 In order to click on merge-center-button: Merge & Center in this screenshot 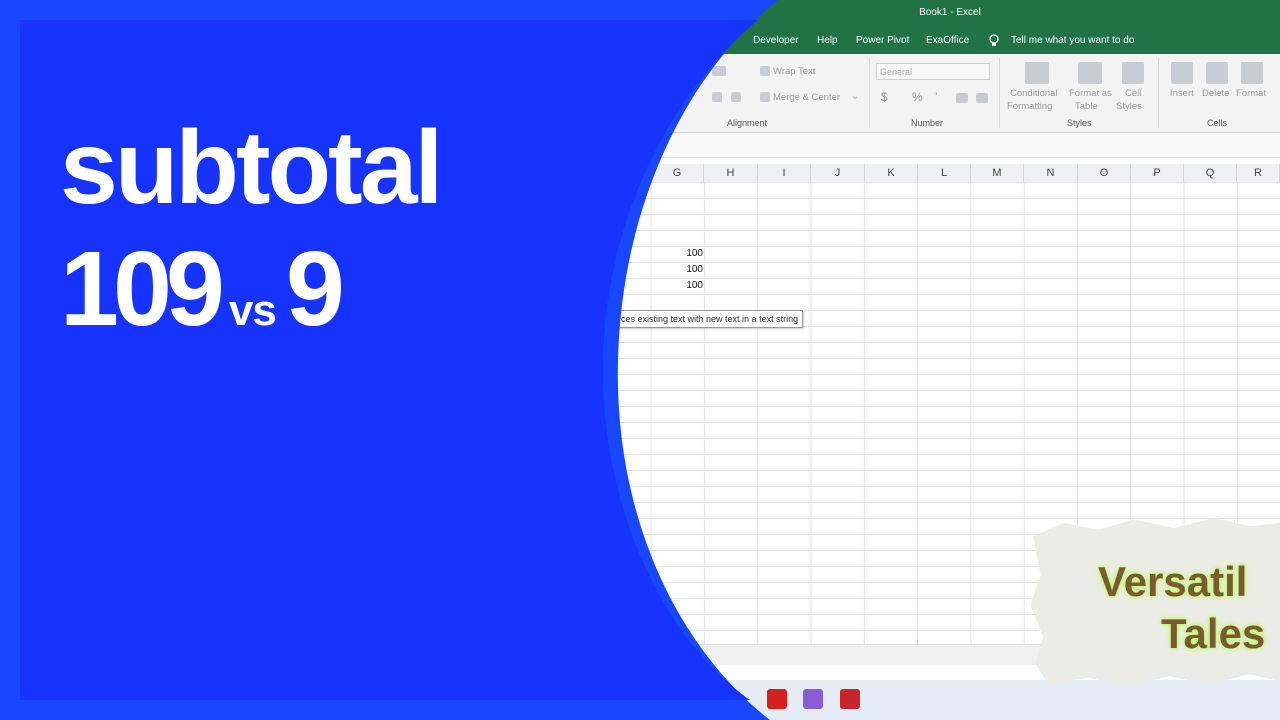, I will do `click(806, 97)`.